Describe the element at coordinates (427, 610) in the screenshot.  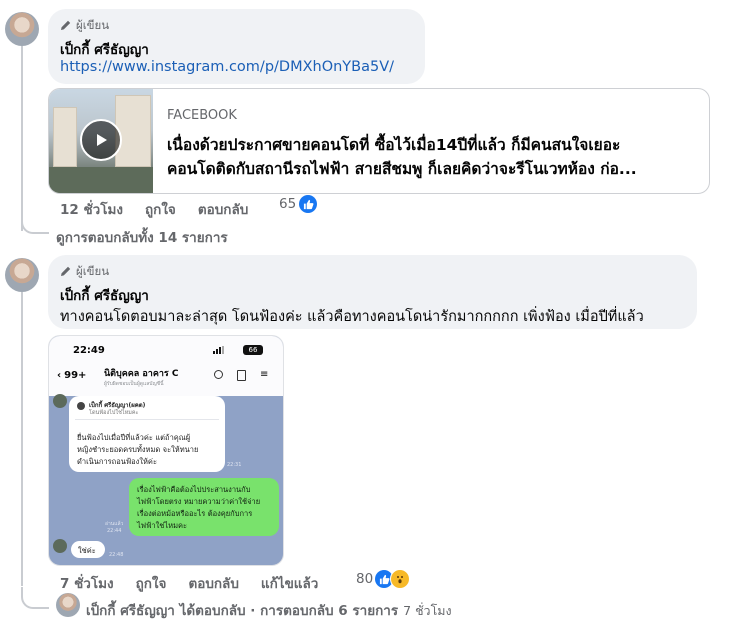
I see `reply-summary-time: 7 ชั่วโมง` at that location.